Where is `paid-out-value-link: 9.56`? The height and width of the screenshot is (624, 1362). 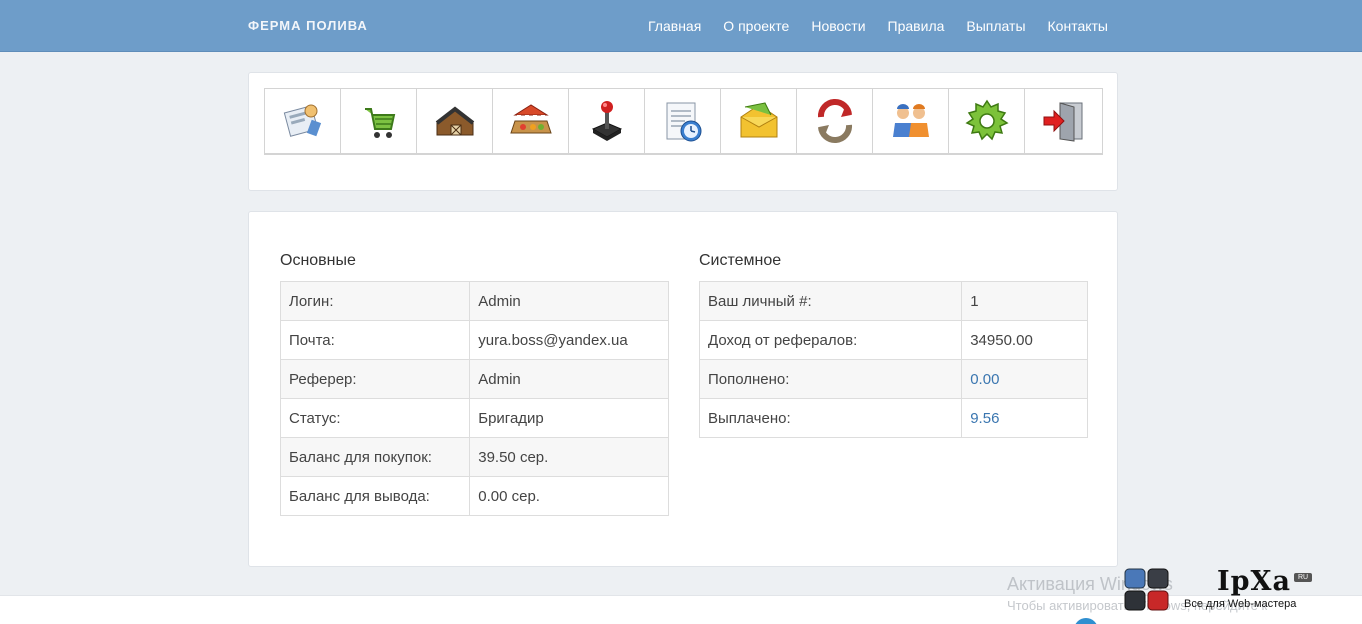 paid-out-value-link: 9.56 is located at coordinates (1024, 418).